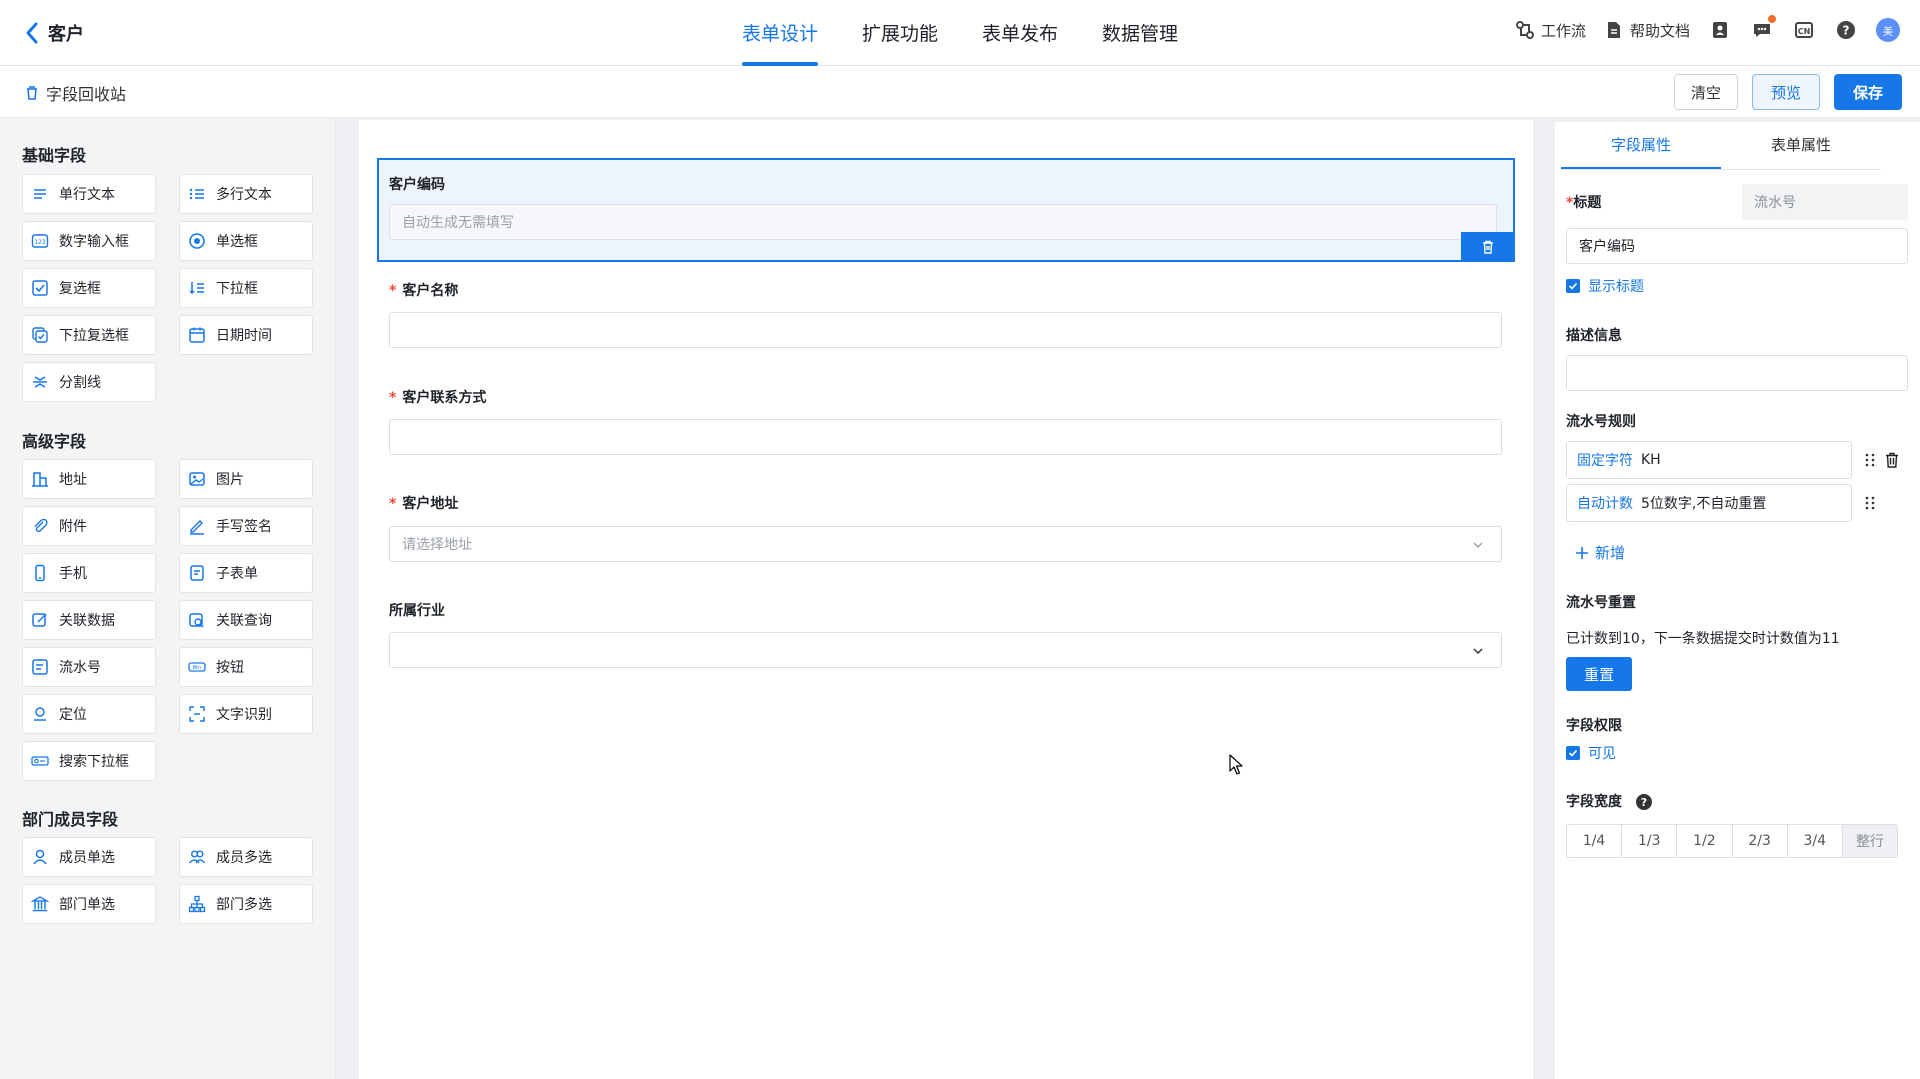 Image resolution: width=1920 pixels, height=1079 pixels. Describe the element at coordinates (246, 288) in the screenshot. I see `field-dropdown: 下拉框` at that location.